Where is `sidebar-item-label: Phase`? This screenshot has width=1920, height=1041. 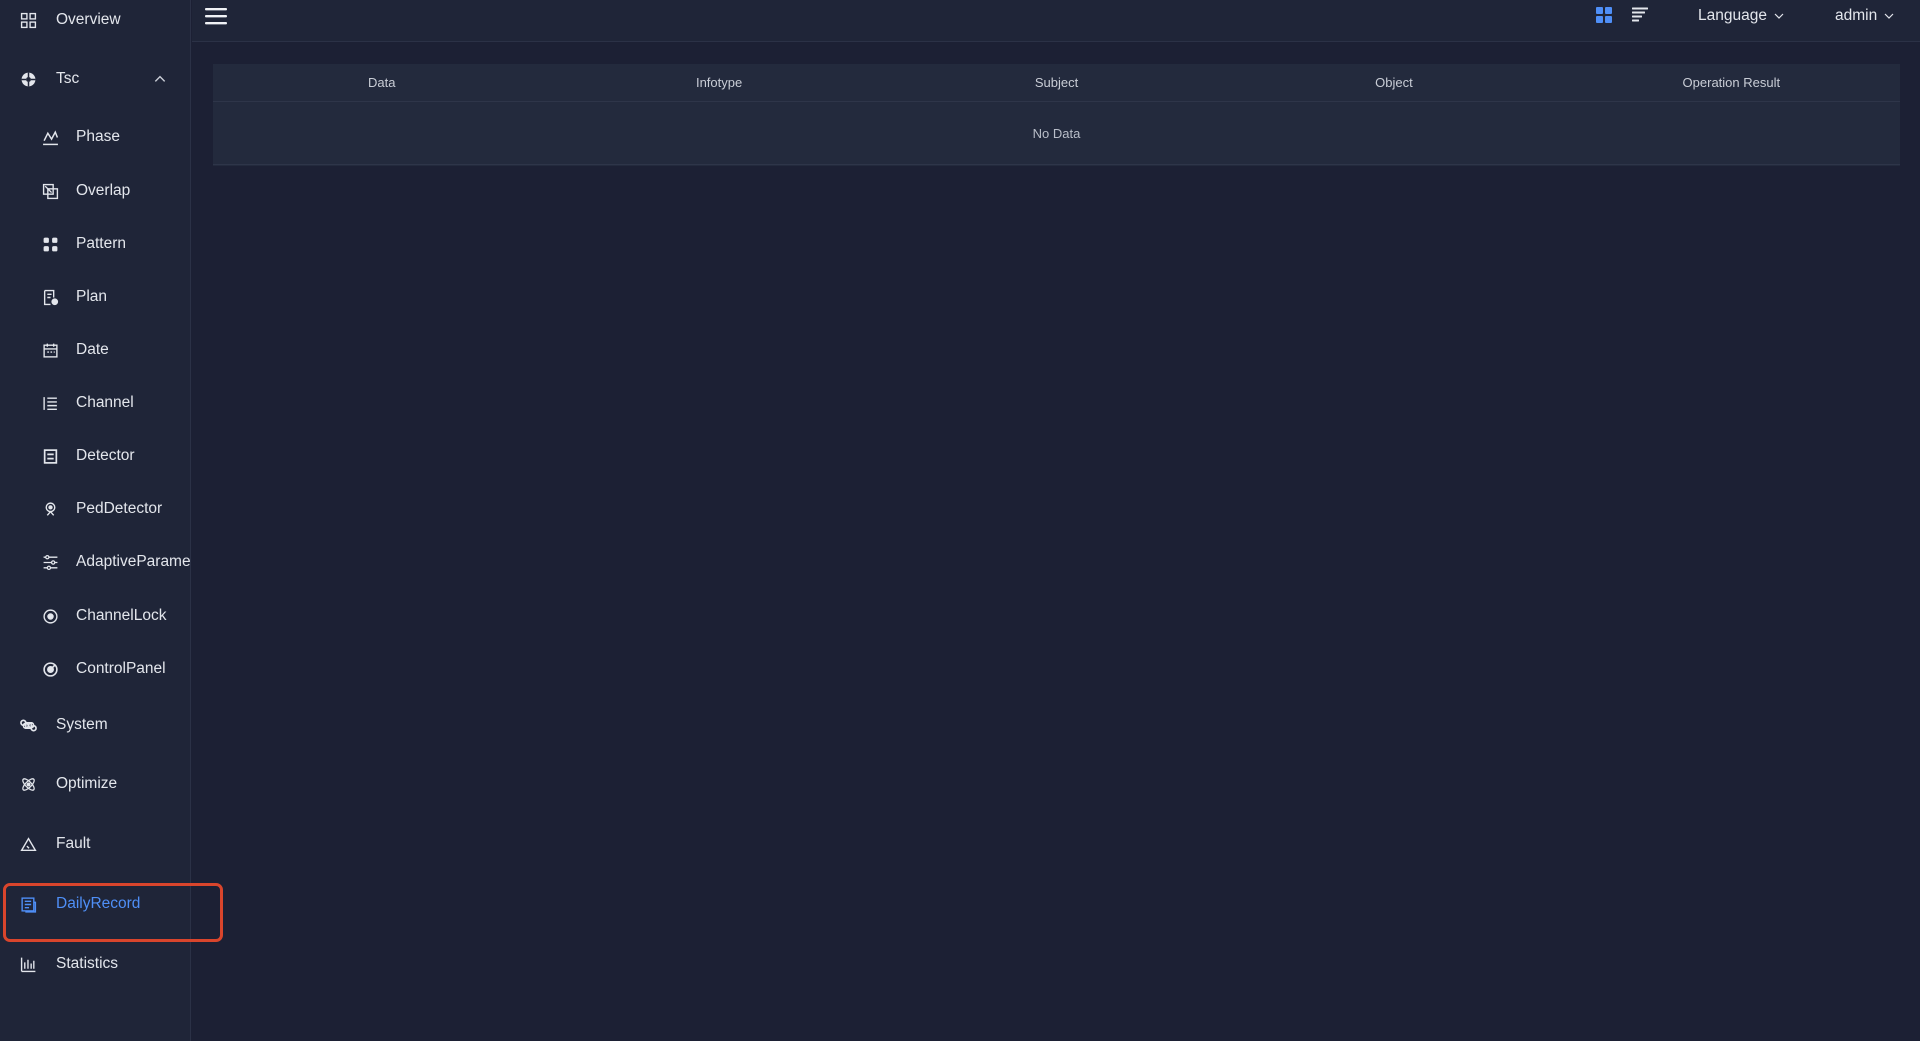 sidebar-item-label: Phase is located at coordinates (98, 136).